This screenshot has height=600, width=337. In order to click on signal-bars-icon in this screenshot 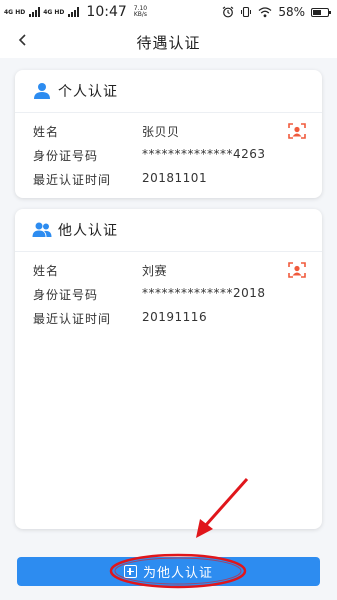, I will do `click(35, 12)`.